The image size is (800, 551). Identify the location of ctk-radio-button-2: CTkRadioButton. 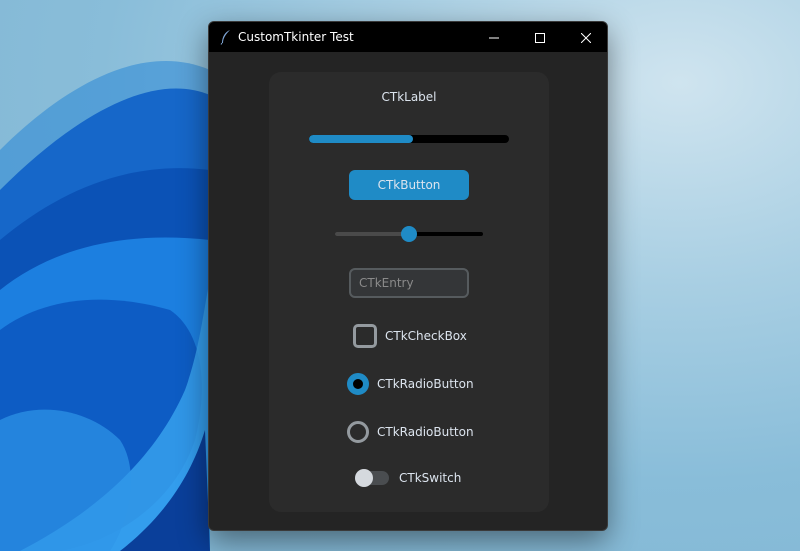
(410, 432).